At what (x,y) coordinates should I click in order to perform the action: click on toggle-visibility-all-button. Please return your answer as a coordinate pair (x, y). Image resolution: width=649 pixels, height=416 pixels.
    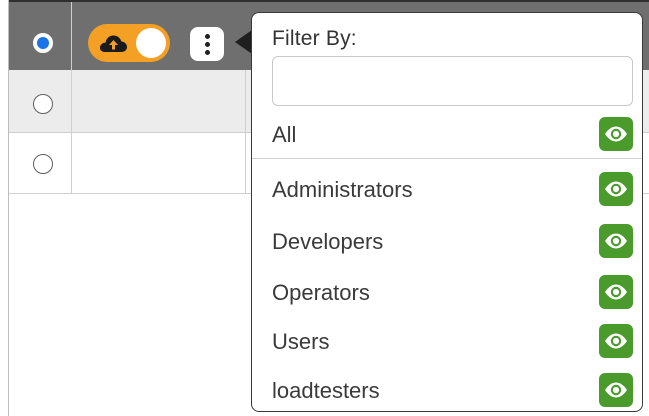
    Looking at the image, I should click on (616, 134).